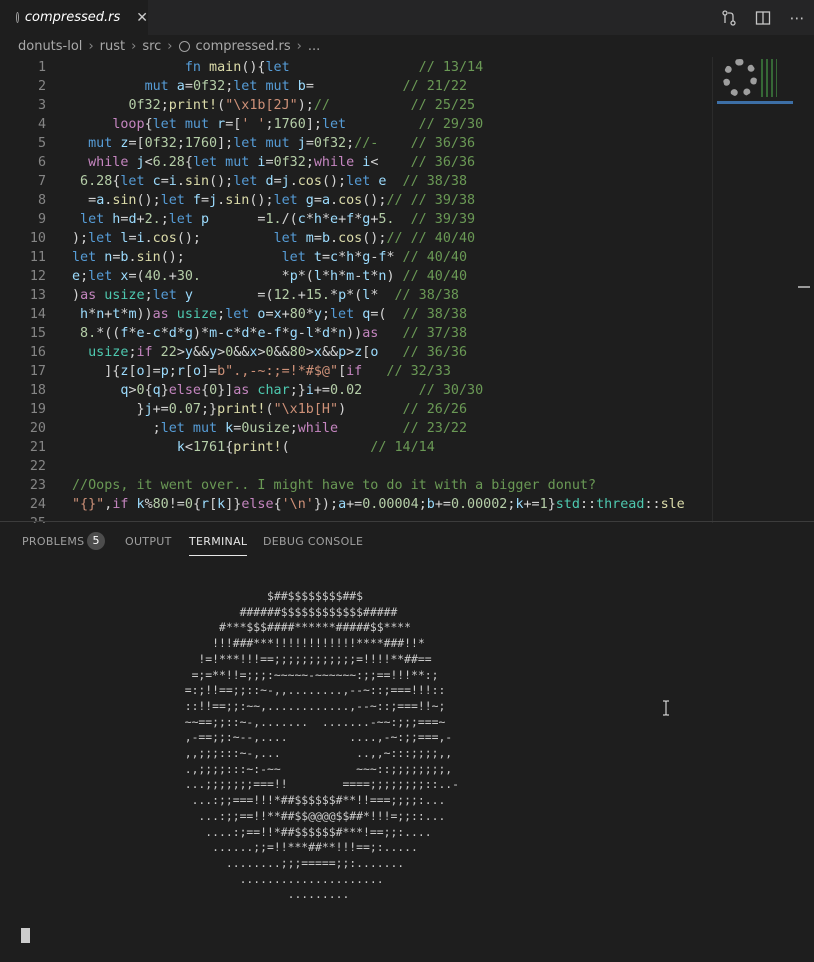 This screenshot has width=814, height=962. Describe the element at coordinates (442, 504) in the screenshot. I see `code-token: +=` at that location.